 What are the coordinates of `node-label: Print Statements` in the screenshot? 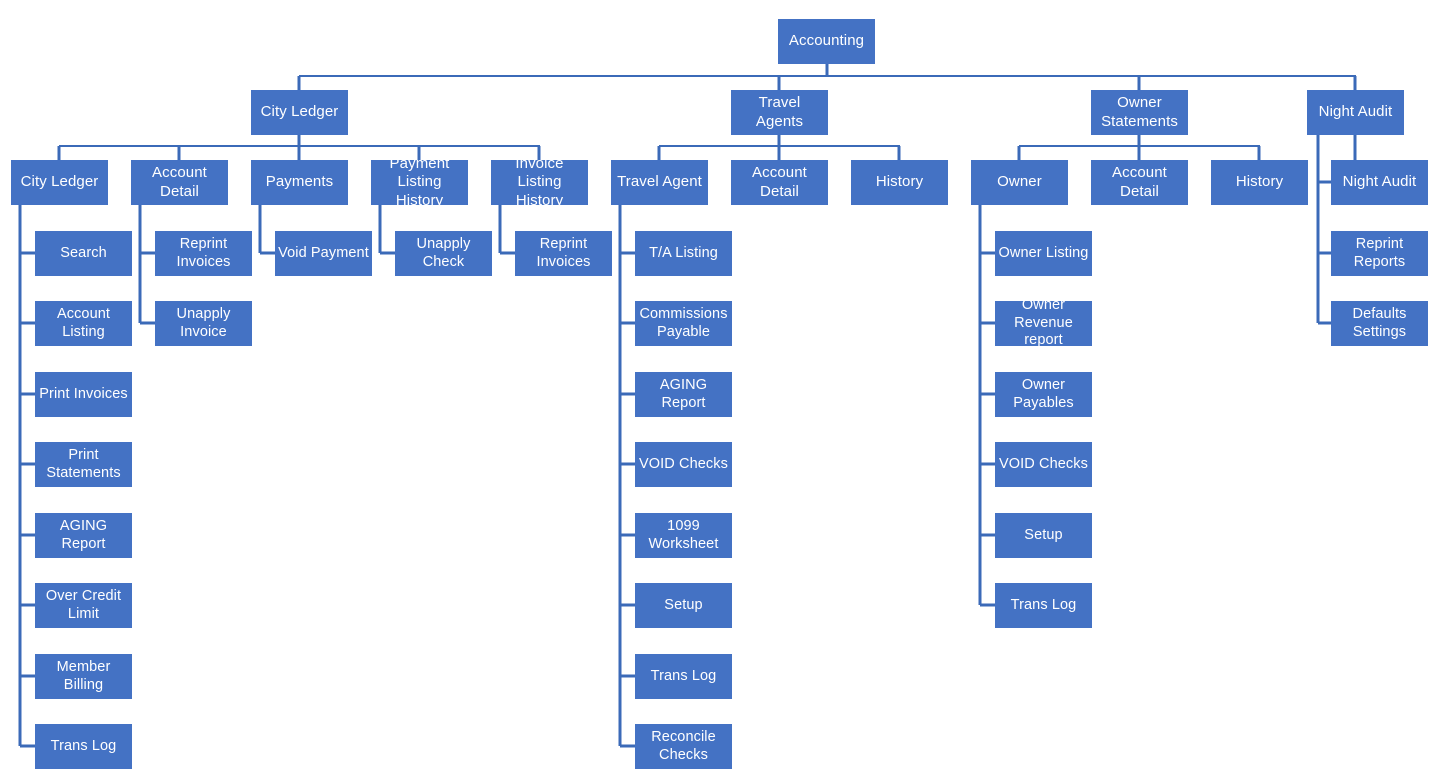 It's located at (83, 463).